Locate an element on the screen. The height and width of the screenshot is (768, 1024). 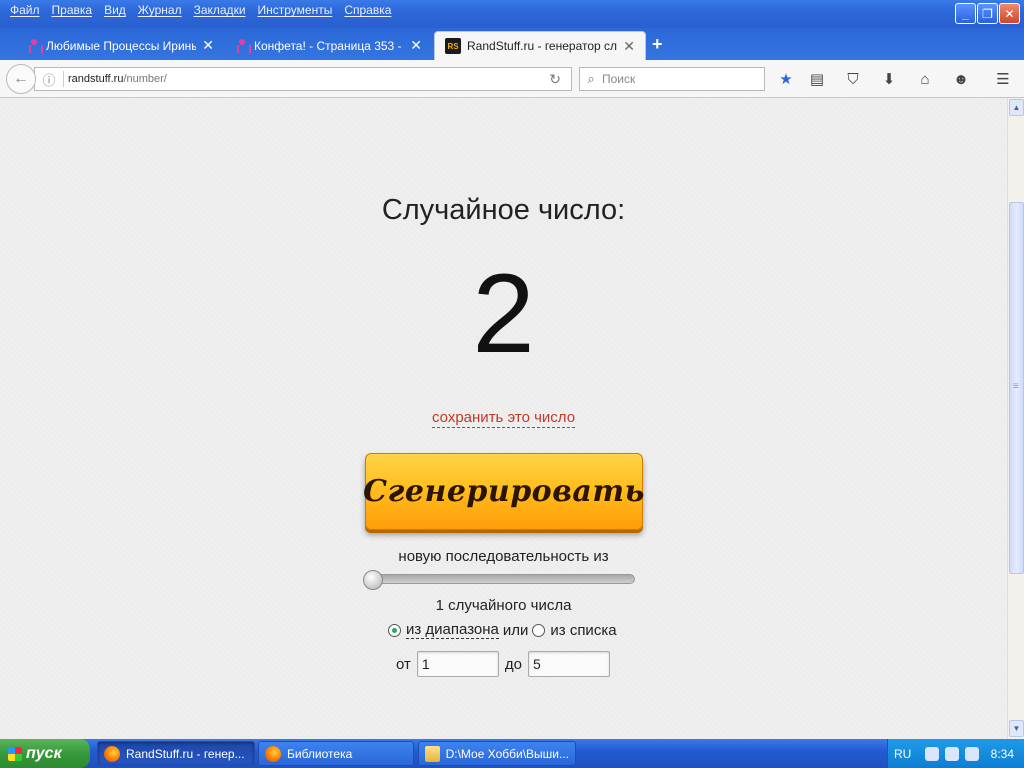
generate-button: Сгенерировать is located at coordinates (503, 491).